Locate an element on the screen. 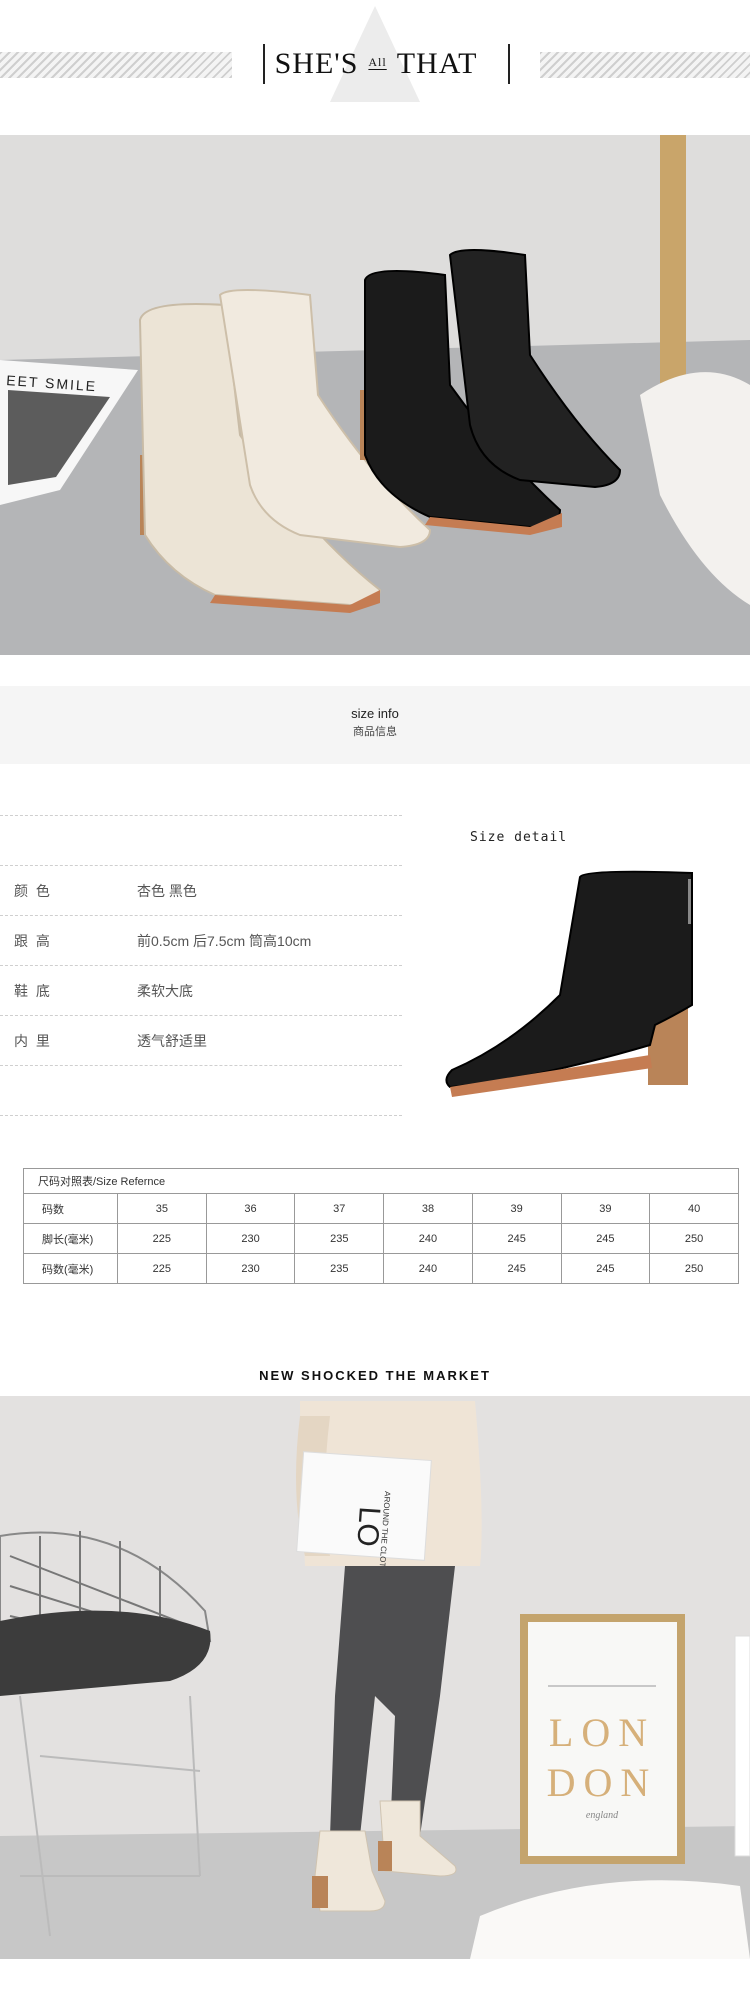  gold-frame is located at coordinates (673, 262).